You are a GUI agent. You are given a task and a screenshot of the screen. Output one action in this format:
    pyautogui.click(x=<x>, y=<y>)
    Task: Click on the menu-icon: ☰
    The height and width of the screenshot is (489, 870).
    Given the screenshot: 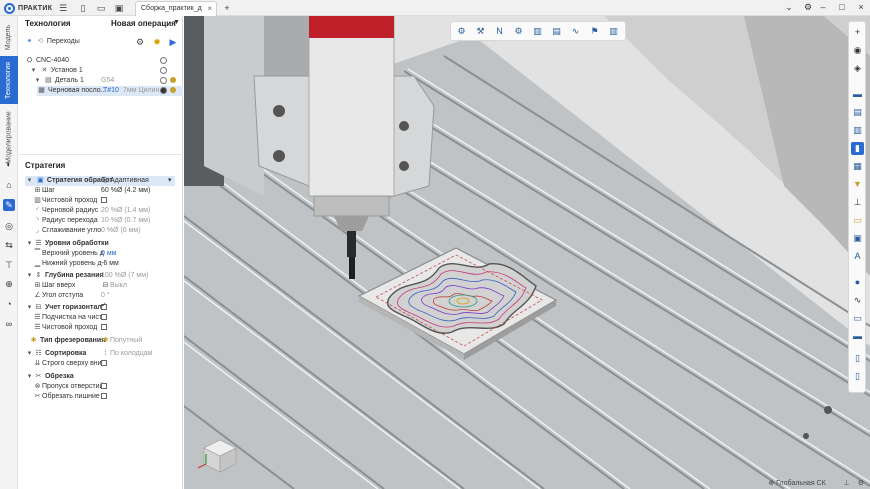 What is the action you would take?
    pyautogui.click(x=63, y=8)
    